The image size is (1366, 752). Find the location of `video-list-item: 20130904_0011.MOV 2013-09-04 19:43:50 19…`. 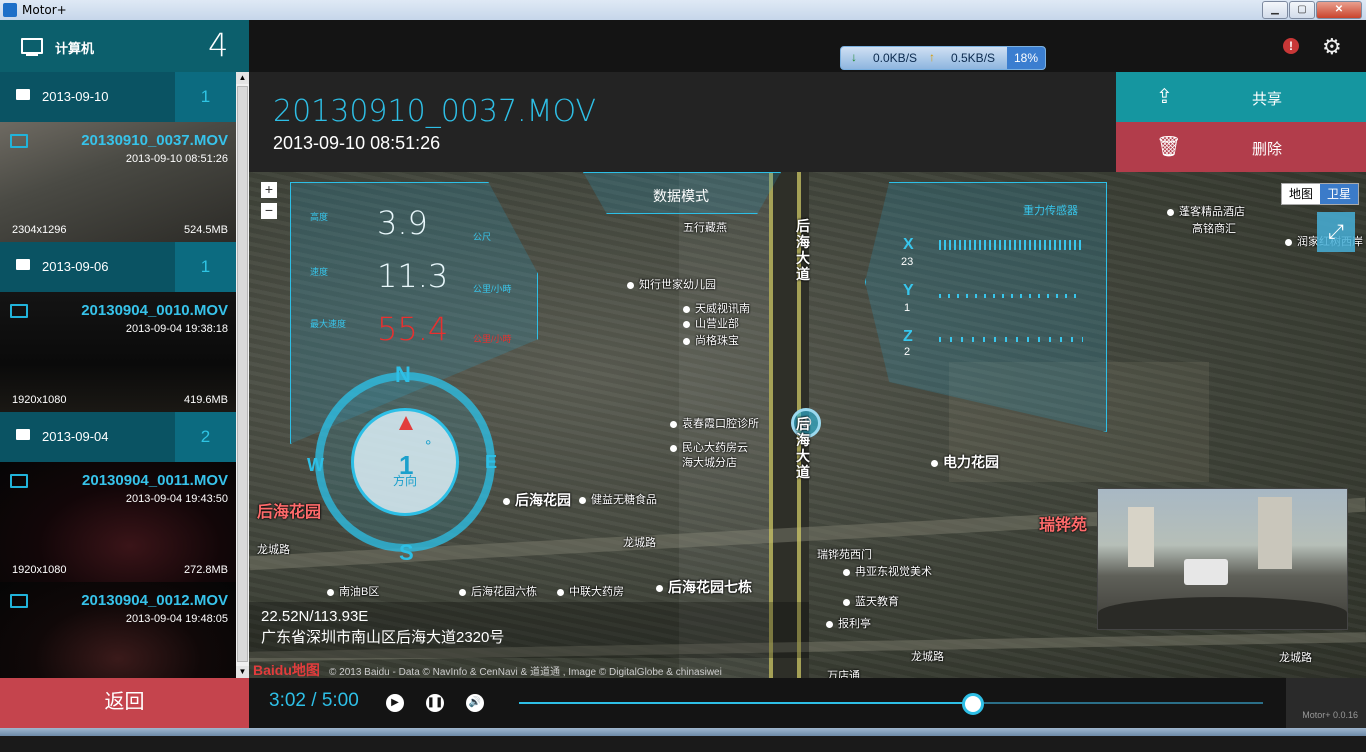

video-list-item: 20130904_0011.MOV 2013-09-04 19:43:50 19… is located at coordinates (118, 522).